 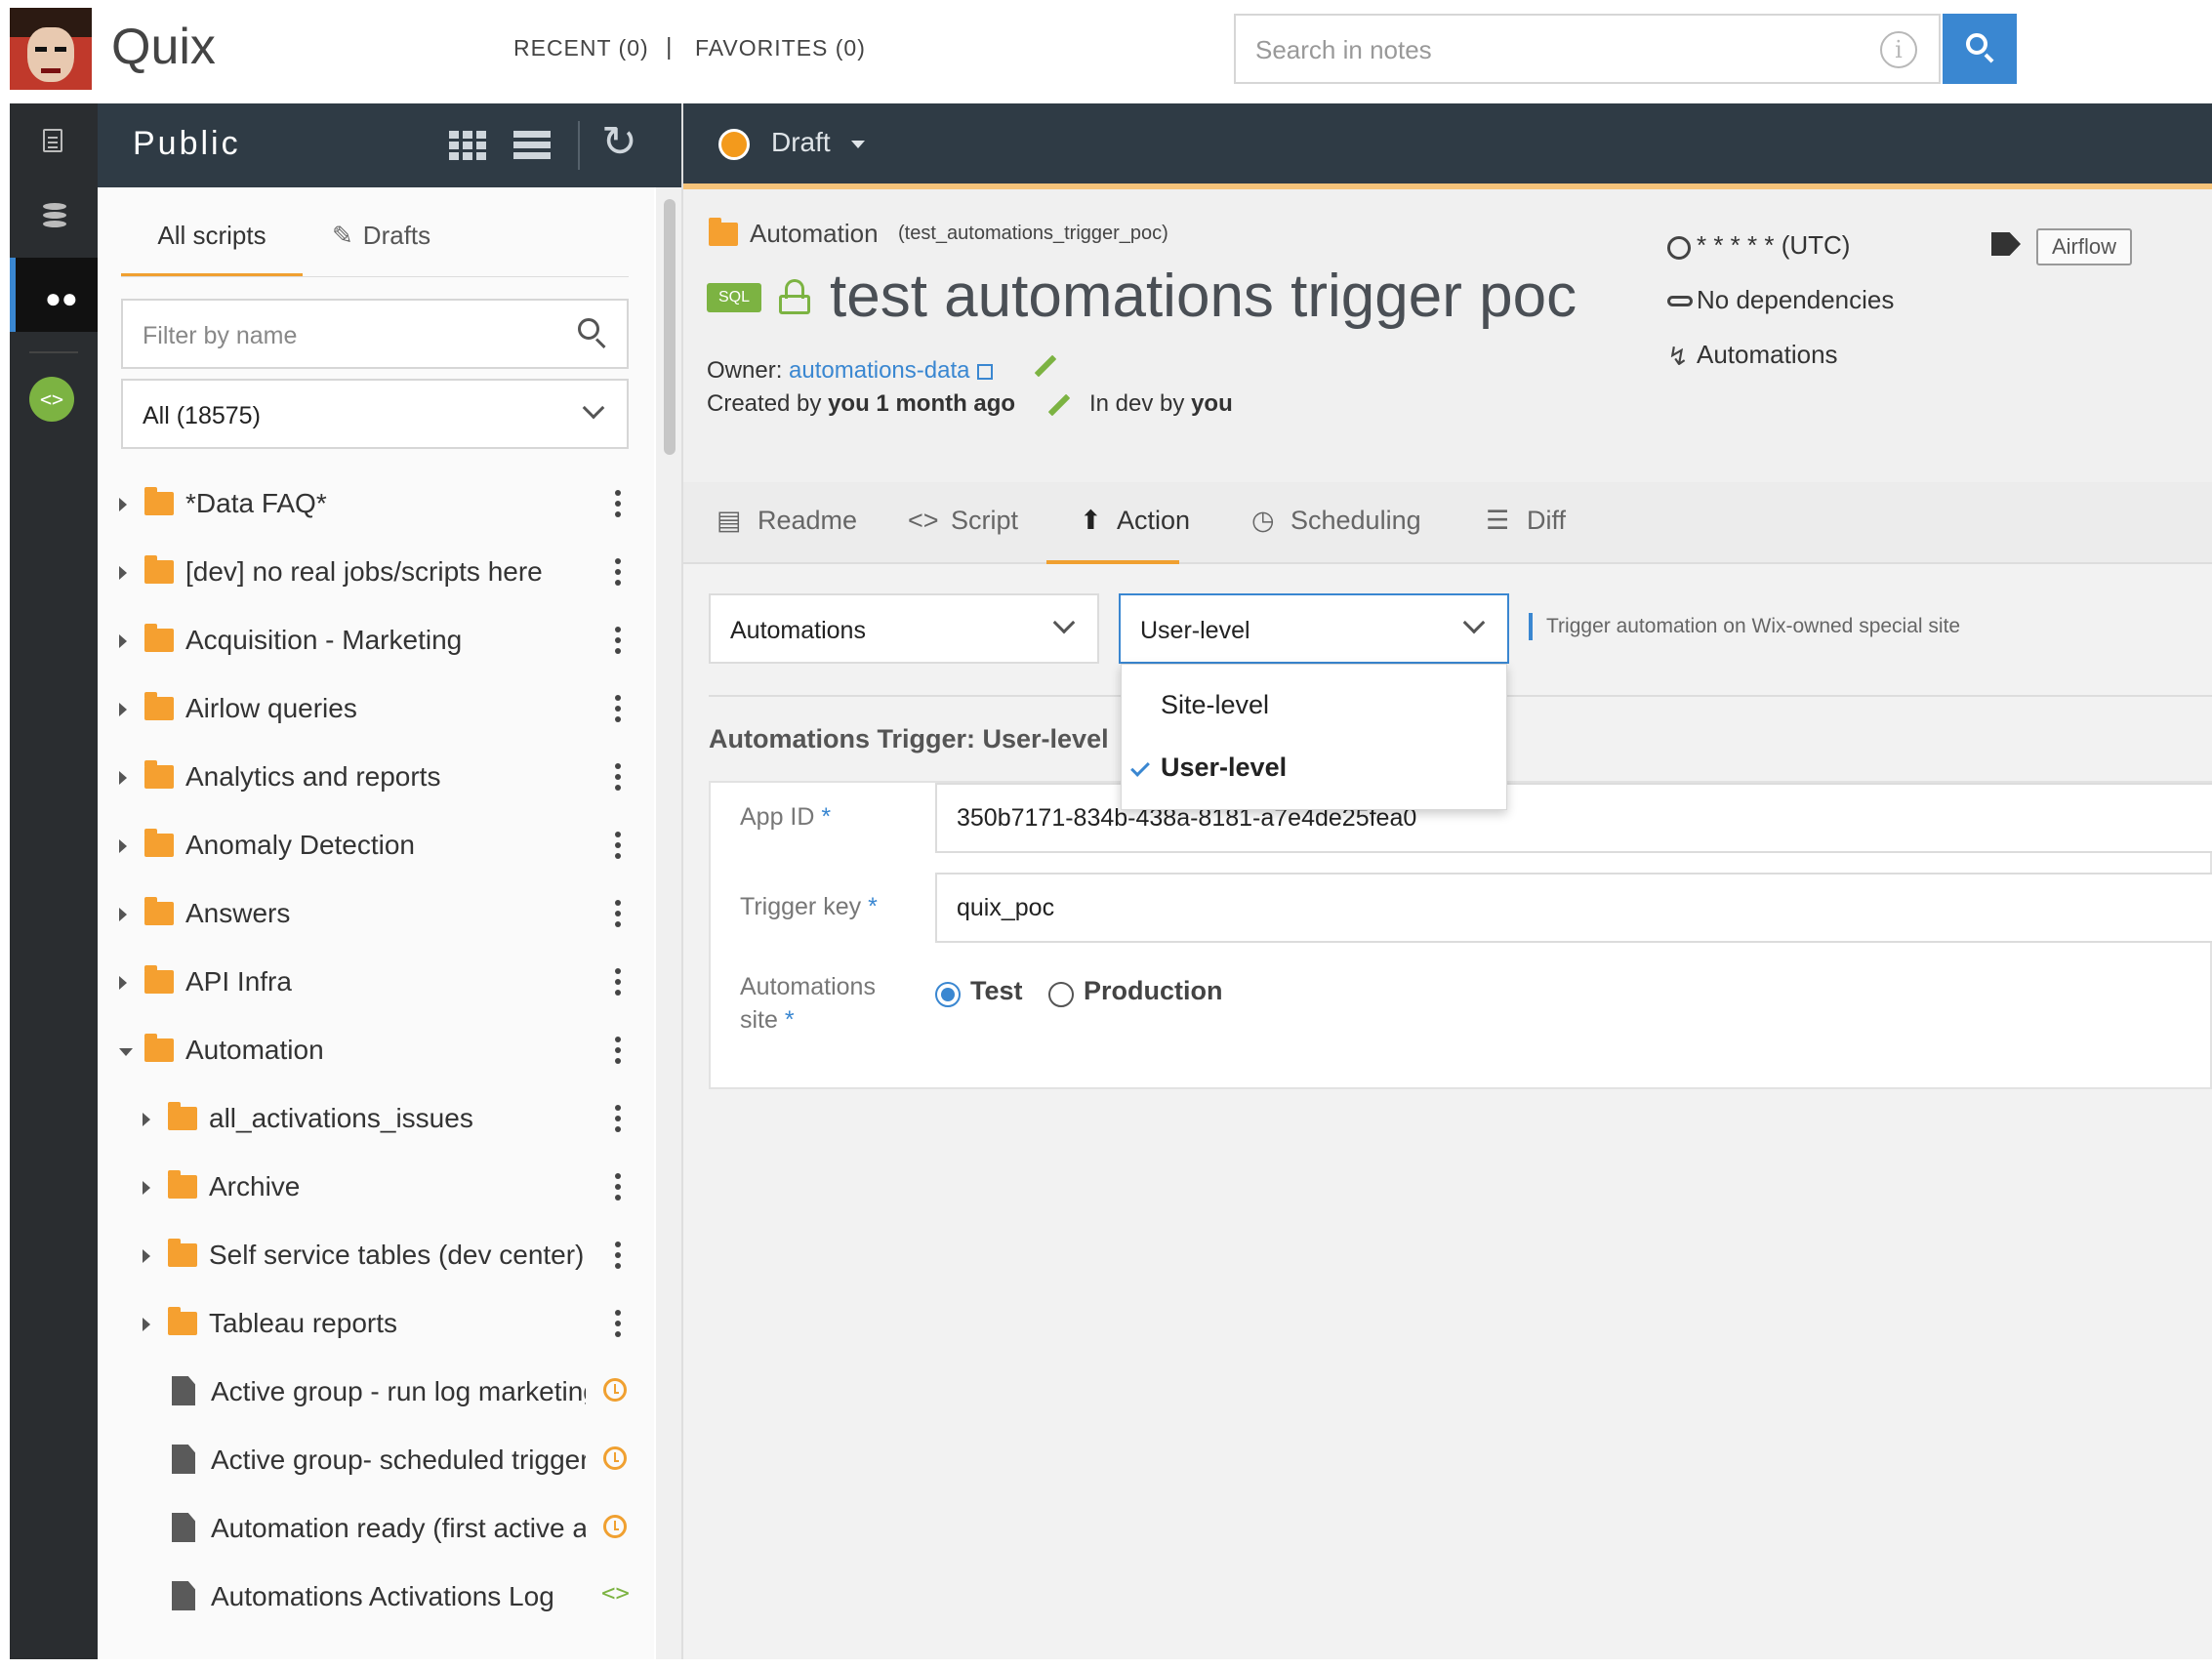 What do you see at coordinates (794, 296) in the screenshot?
I see `unlock-icon` at bounding box center [794, 296].